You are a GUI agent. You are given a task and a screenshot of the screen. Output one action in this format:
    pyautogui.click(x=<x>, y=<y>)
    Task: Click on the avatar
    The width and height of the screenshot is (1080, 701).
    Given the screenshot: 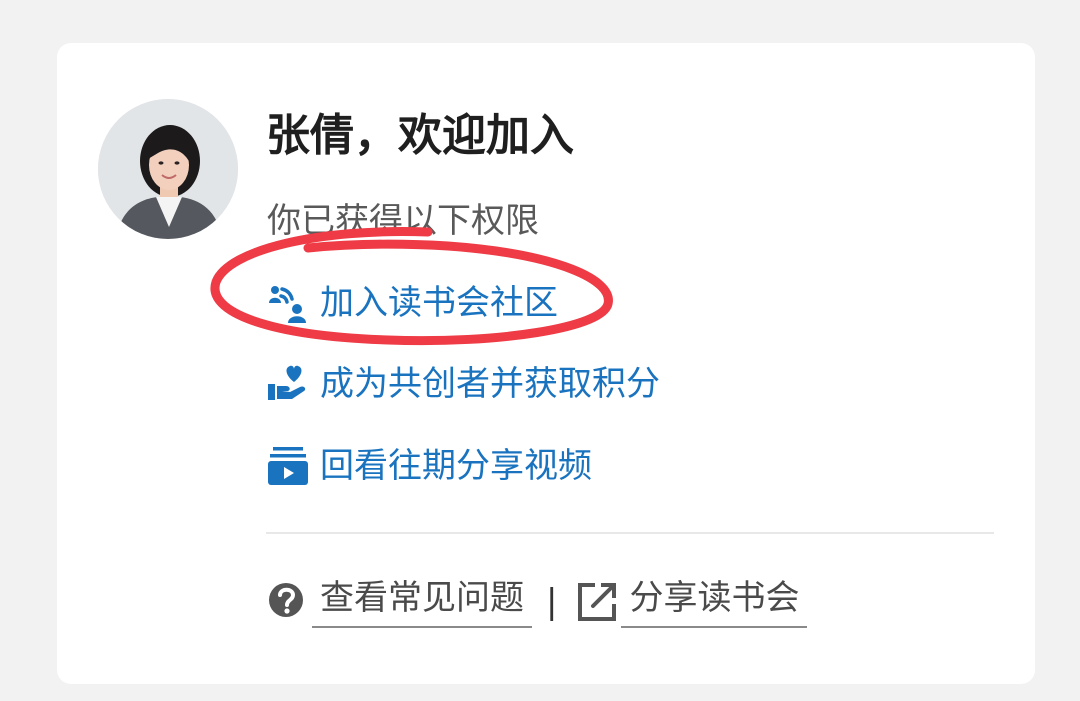 What is the action you would take?
    pyautogui.click(x=168, y=169)
    